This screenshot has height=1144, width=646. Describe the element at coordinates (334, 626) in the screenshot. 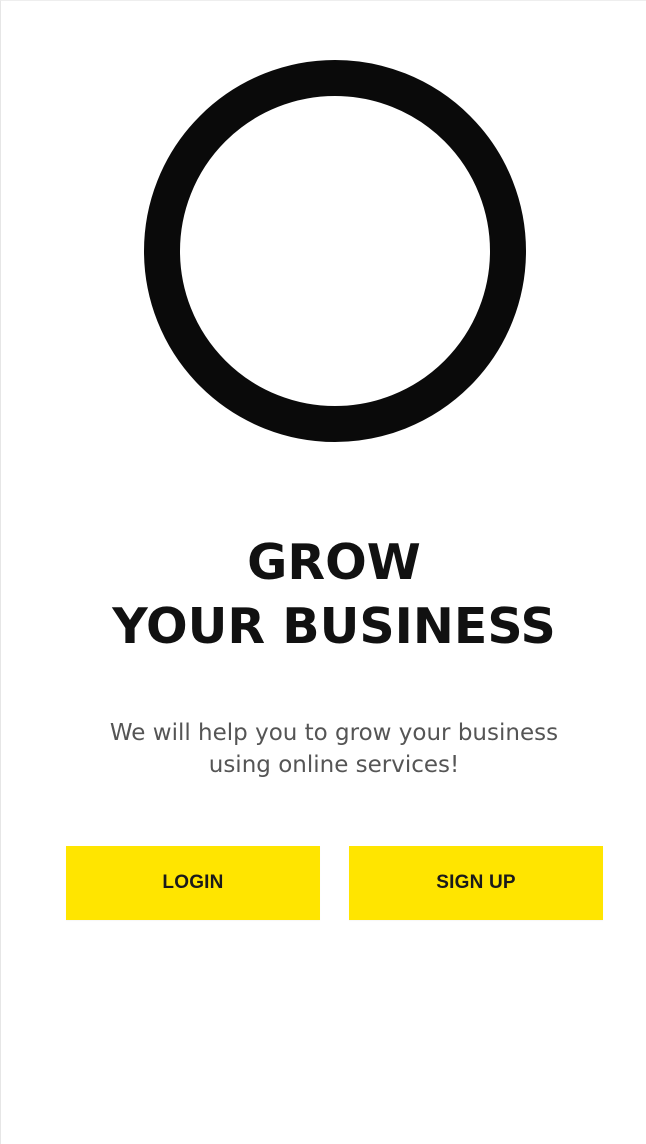

I see `headline-line-2: YOUR BUSINESS` at that location.